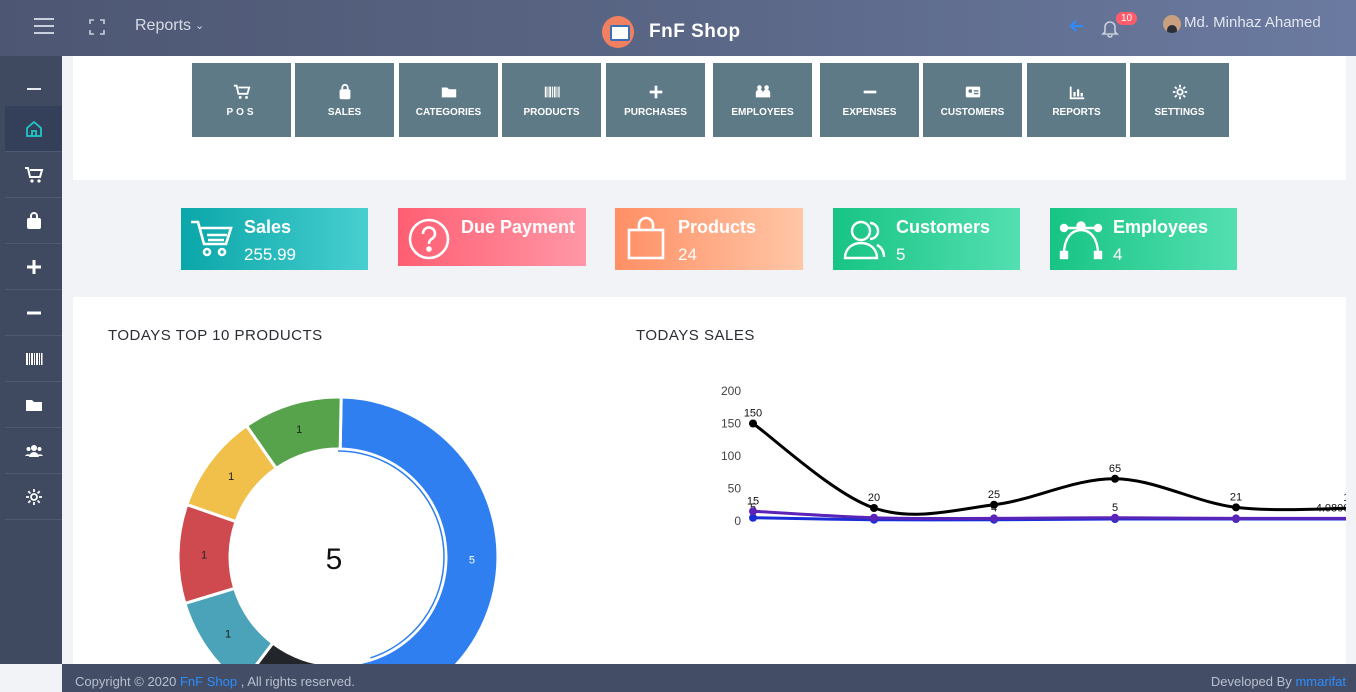  Describe the element at coordinates (270, 254) in the screenshot. I see `stat-value: 255.99` at that location.